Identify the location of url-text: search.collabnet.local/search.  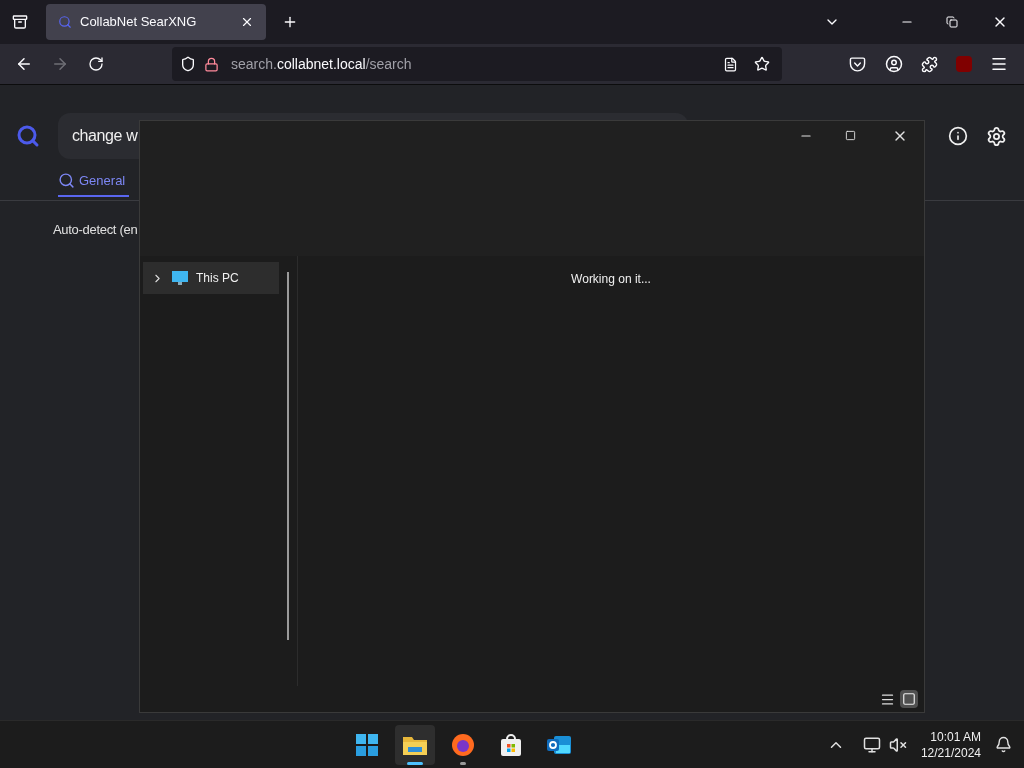
(321, 64).